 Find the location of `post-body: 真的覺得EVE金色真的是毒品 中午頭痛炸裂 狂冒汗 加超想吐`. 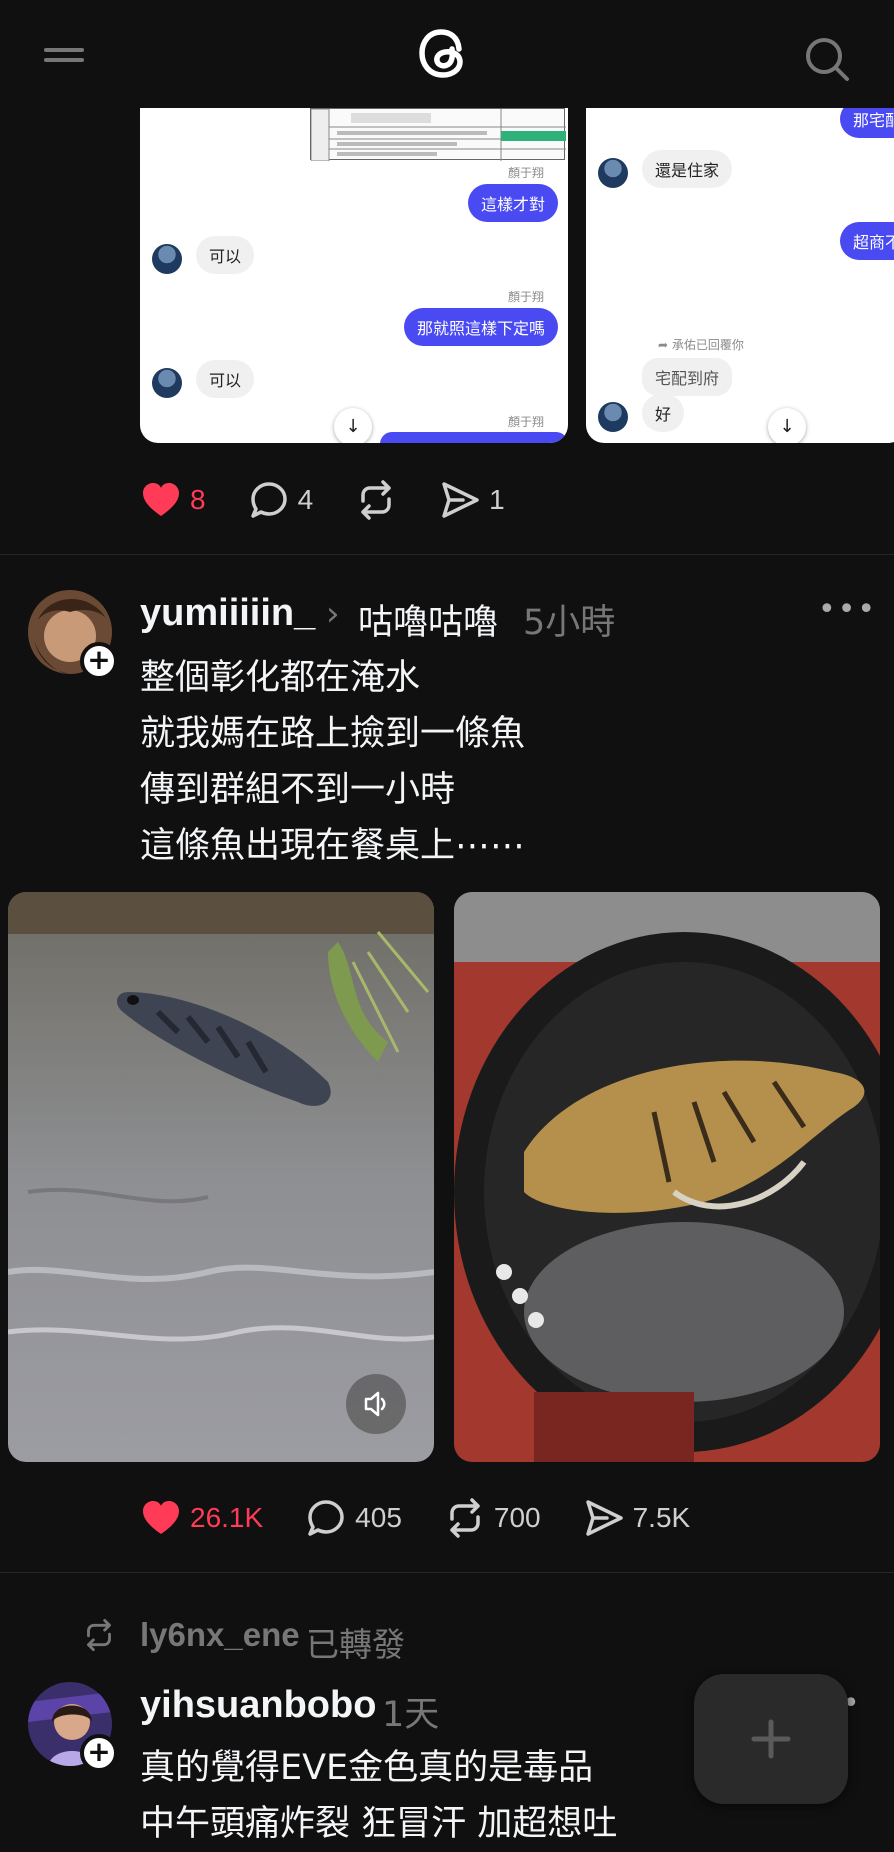

post-body: 真的覺得EVE金色真的是毒品 中午頭痛炸裂 狂冒汗 加超想吐 is located at coordinates (378, 1796).